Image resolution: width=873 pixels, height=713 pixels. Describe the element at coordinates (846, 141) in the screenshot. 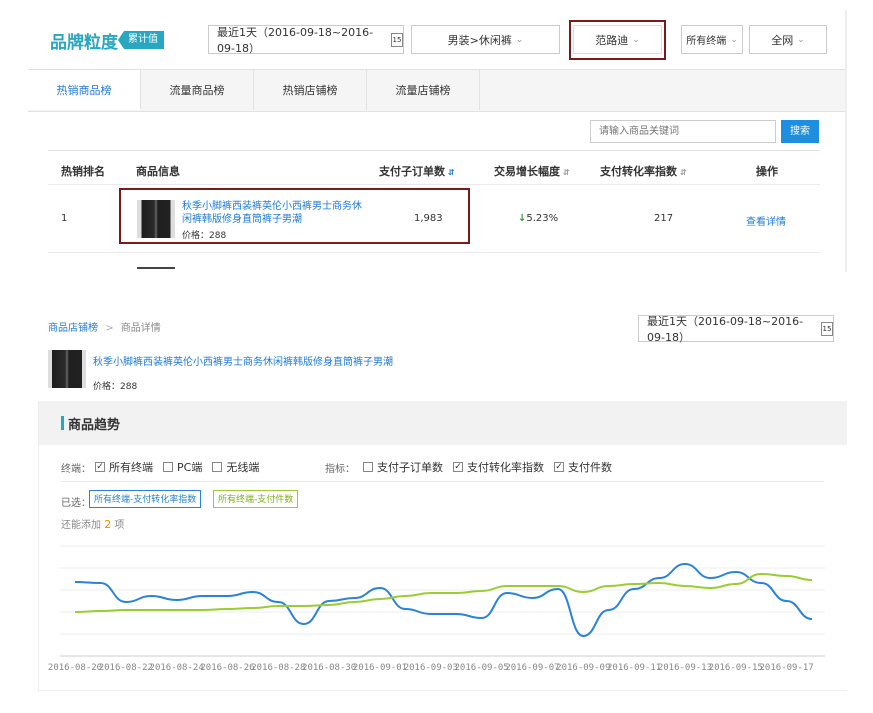

I see `panel-scroll-edge` at that location.